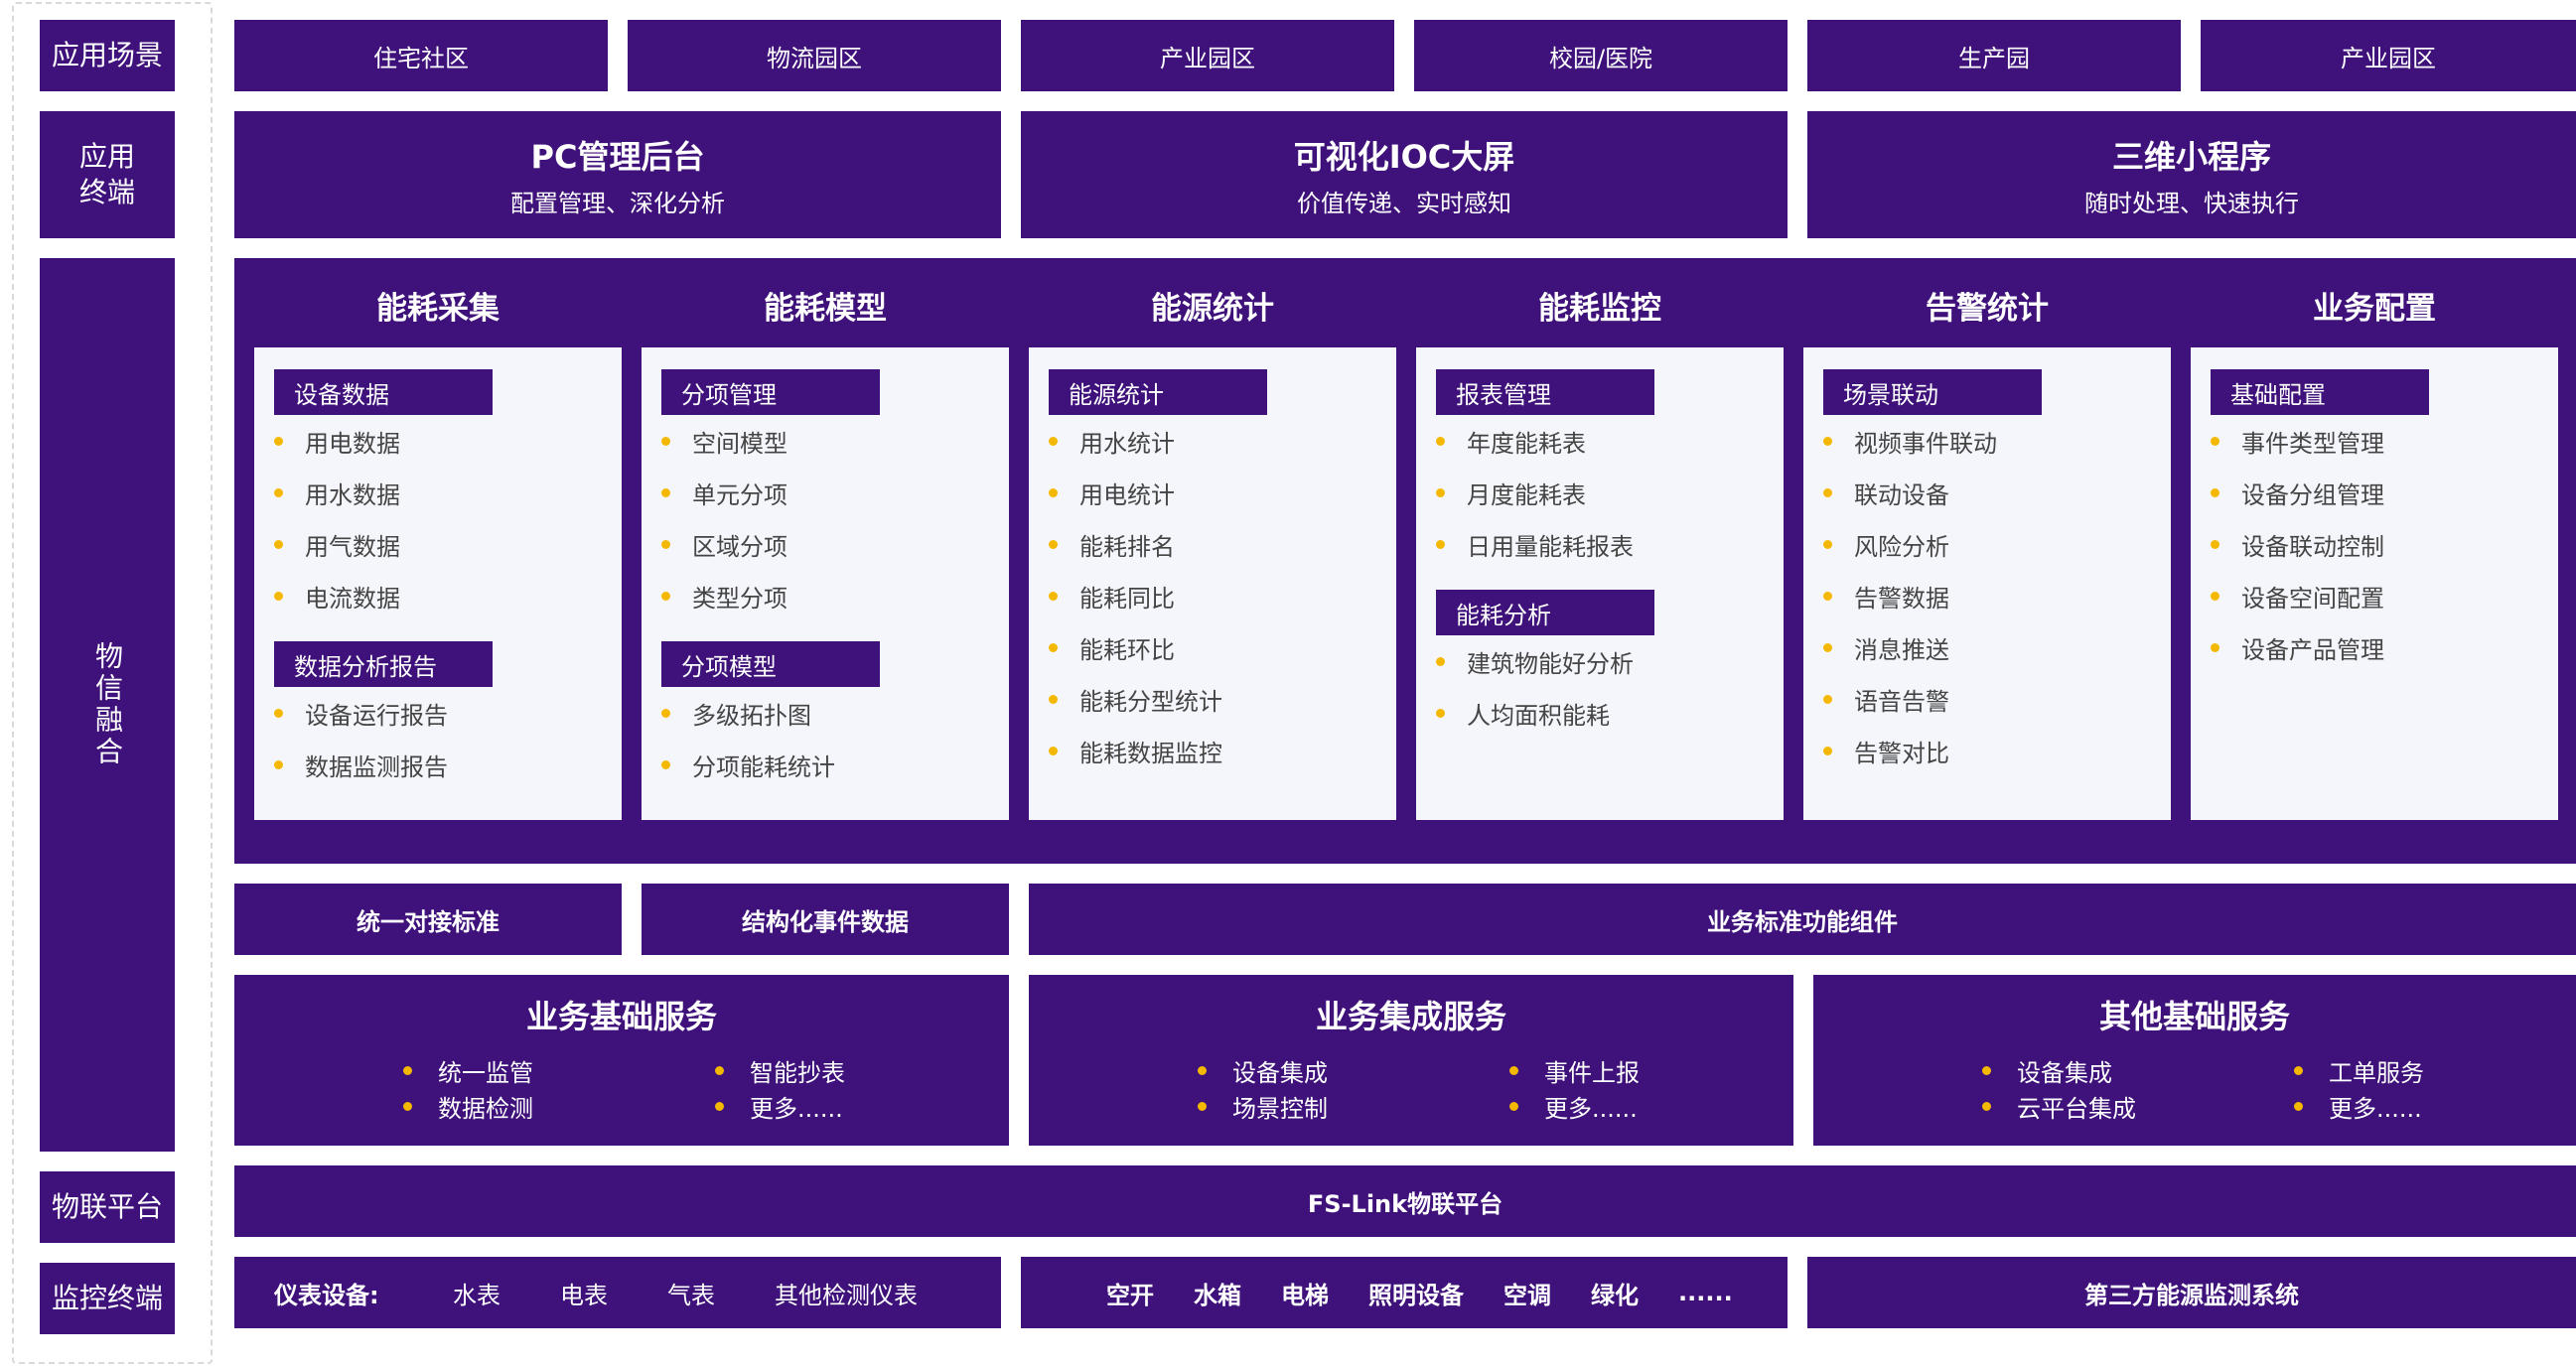 This screenshot has width=2576, height=1366. I want to click on list-item-text: 用水统计, so click(1127, 443).